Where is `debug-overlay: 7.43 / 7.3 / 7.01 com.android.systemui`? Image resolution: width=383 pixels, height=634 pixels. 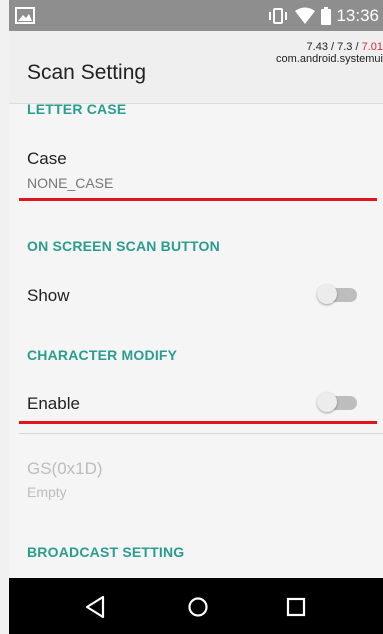 debug-overlay: 7.43 / 7.3 / 7.01 com.android.systemui is located at coordinates (329, 53).